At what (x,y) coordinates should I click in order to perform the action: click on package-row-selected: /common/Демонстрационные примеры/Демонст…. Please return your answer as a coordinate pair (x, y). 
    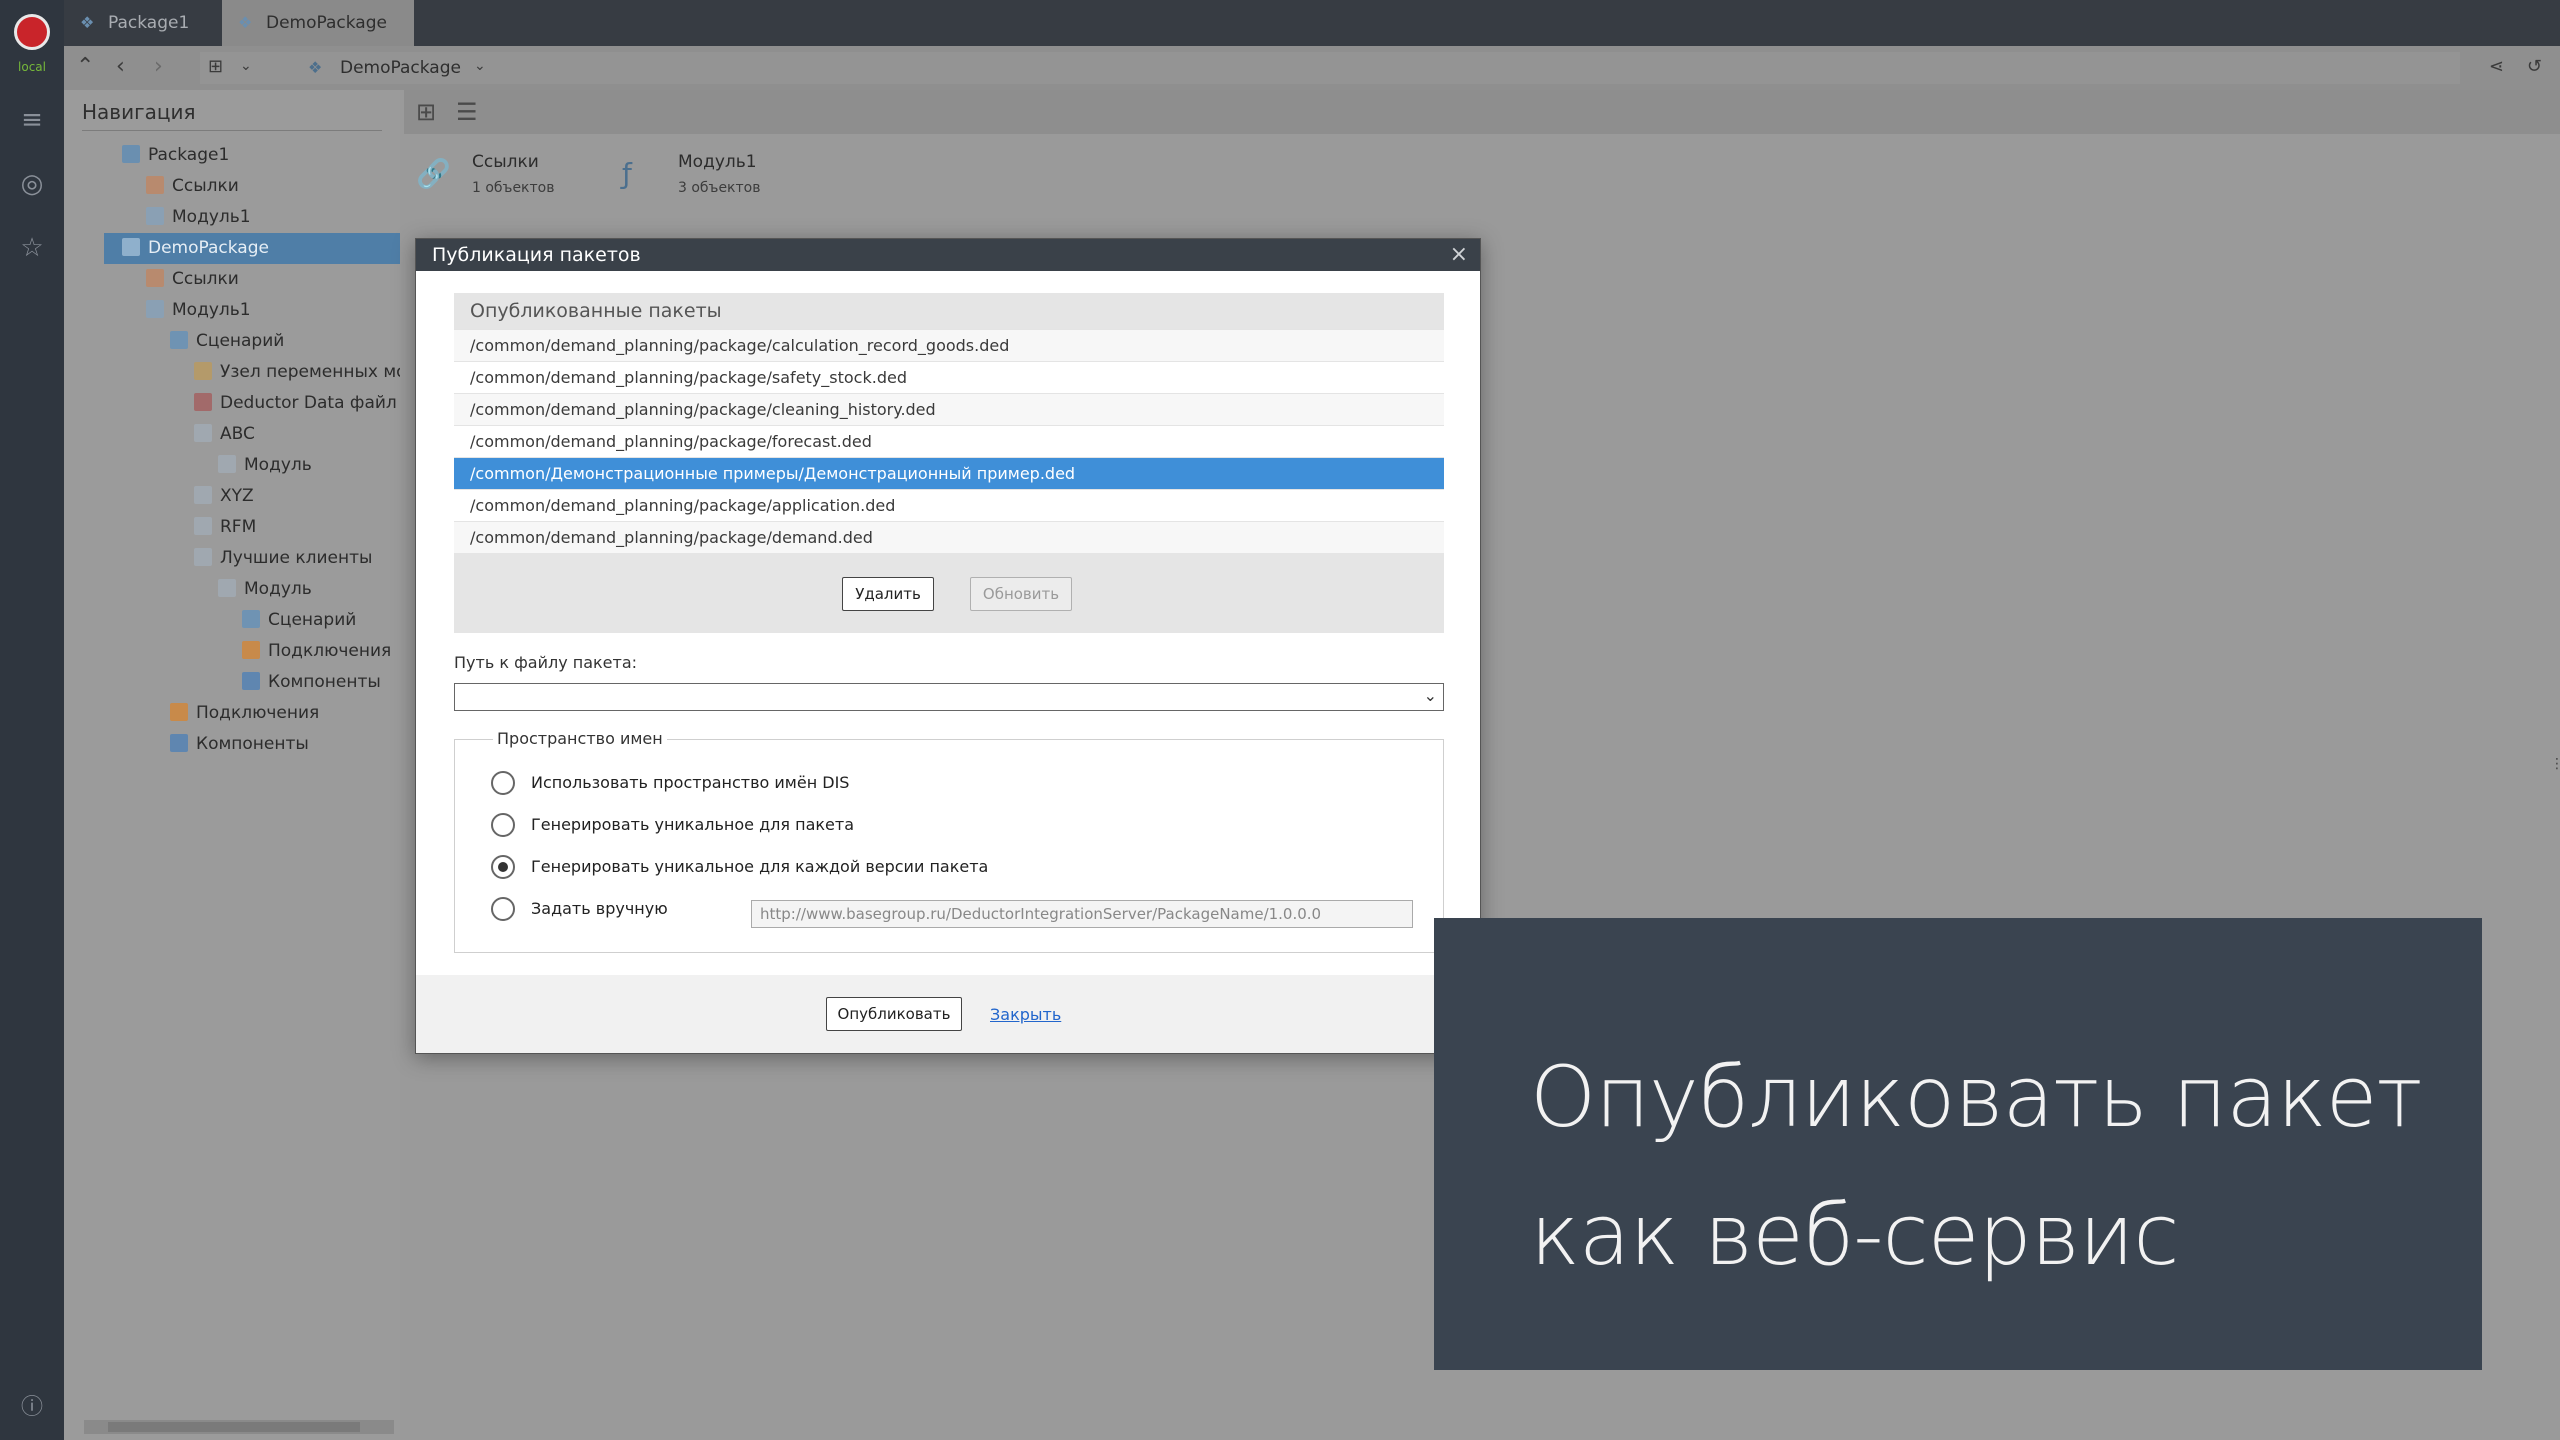
    Looking at the image, I should click on (949, 473).